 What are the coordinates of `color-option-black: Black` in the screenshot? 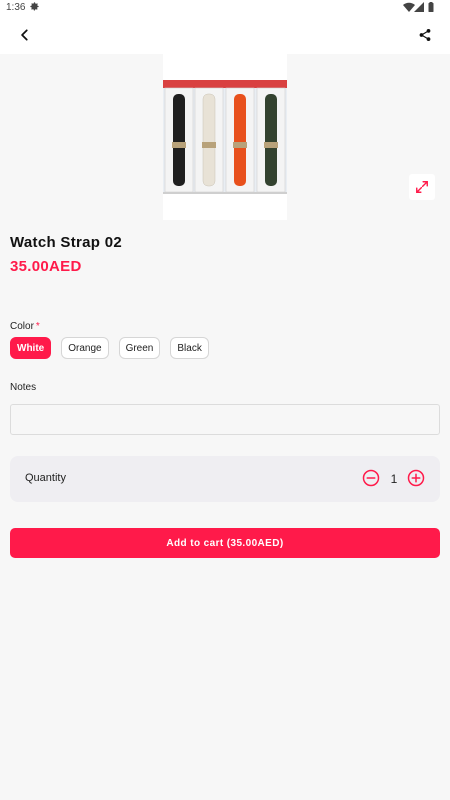 It's located at (189, 348).